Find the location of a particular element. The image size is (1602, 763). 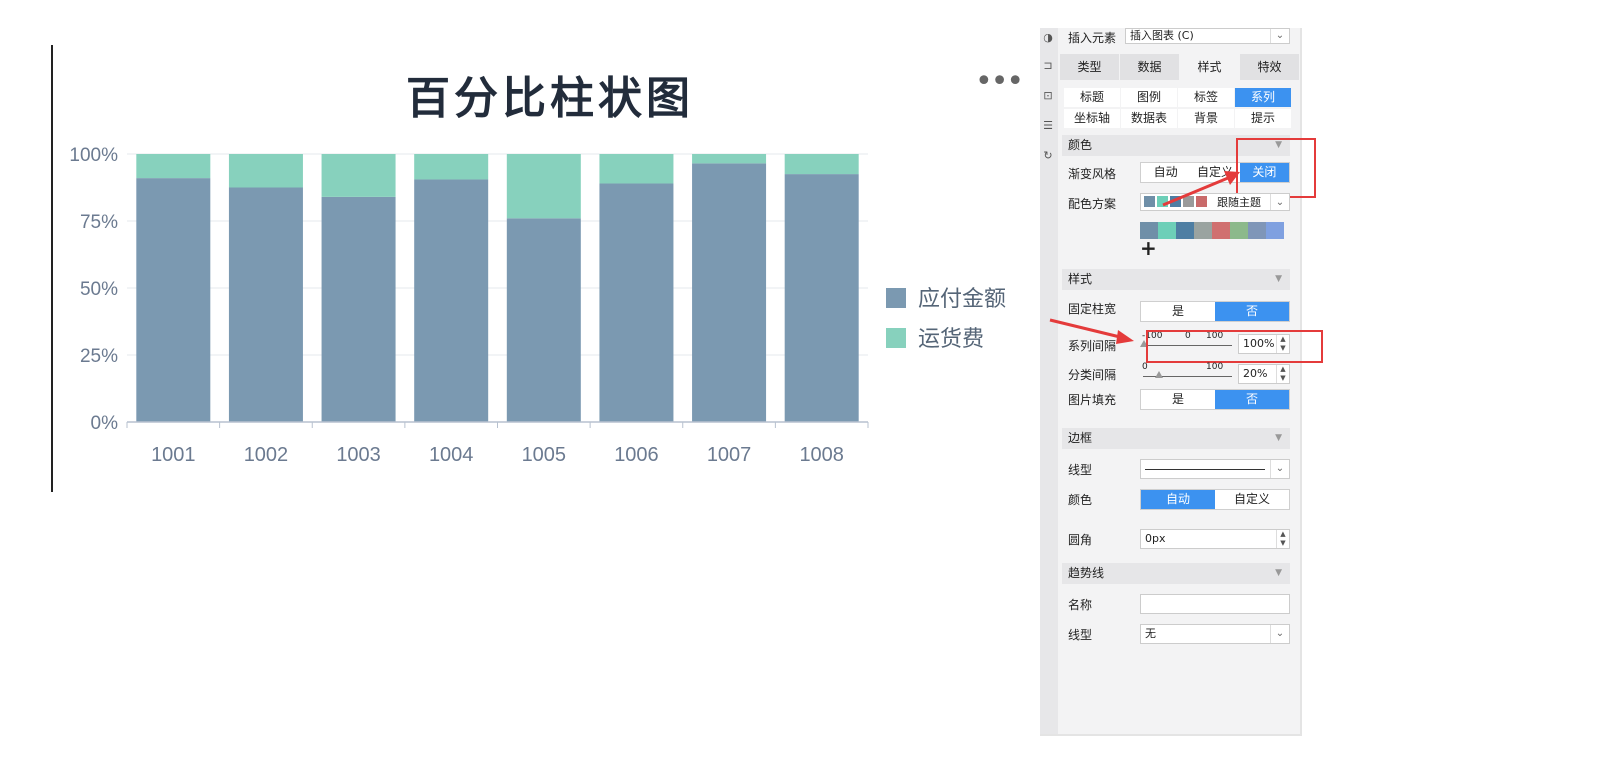

section-trendline: 趋势线 ▼ is located at coordinates (1176, 573).